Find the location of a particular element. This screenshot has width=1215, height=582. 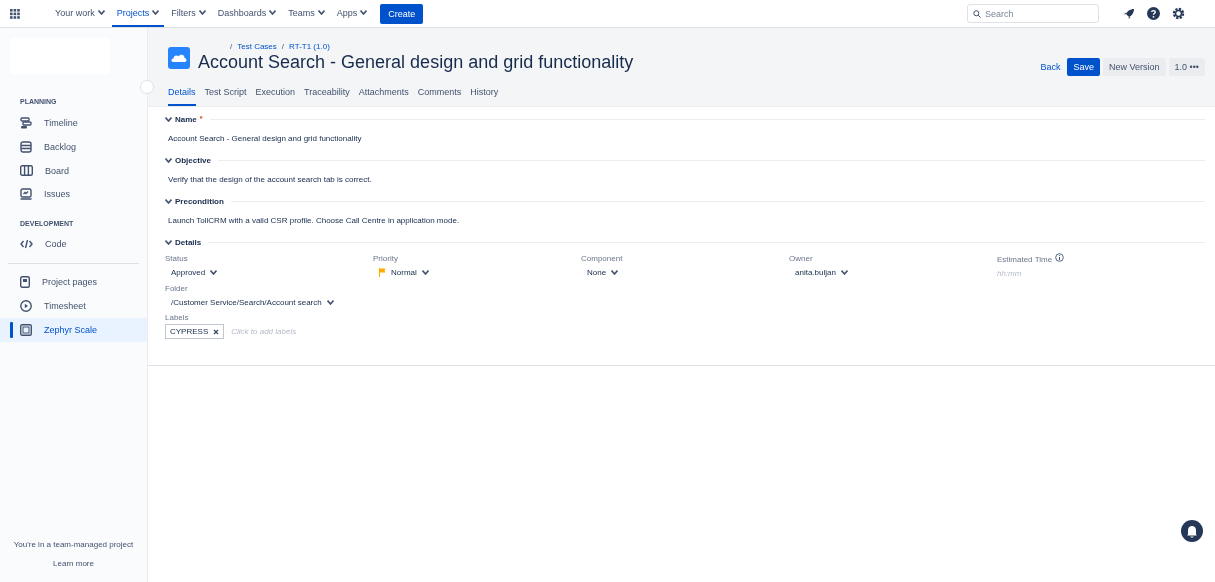

tab: History is located at coordinates (484, 95).